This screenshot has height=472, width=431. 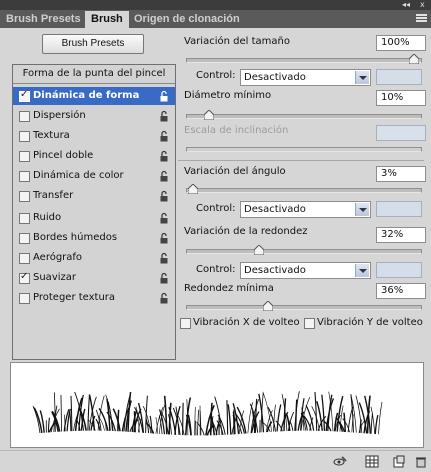 What do you see at coordinates (93, 44) in the screenshot?
I see `brush-presets-button: Brush Presets` at bounding box center [93, 44].